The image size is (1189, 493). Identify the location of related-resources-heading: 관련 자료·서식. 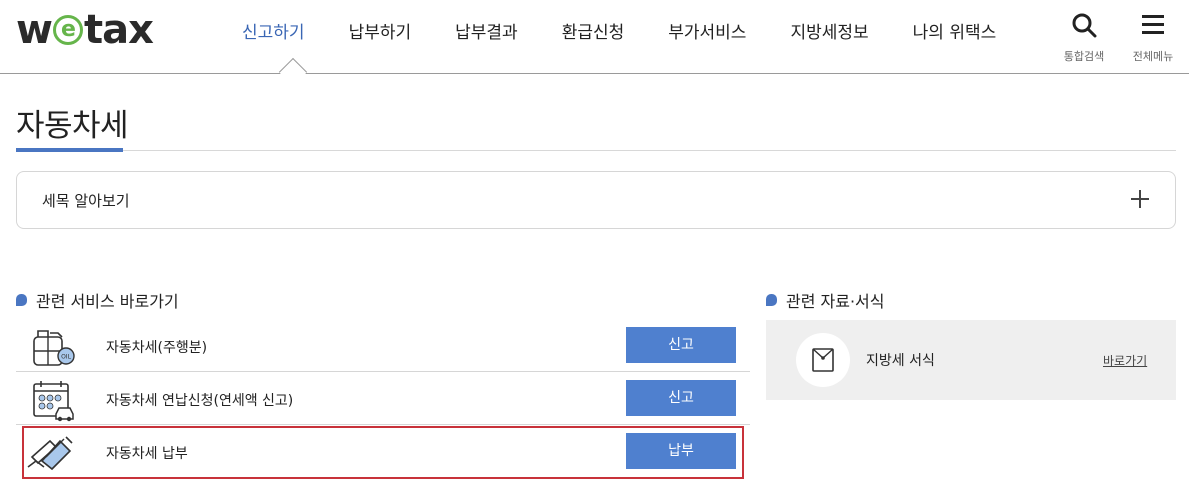
(825, 300).